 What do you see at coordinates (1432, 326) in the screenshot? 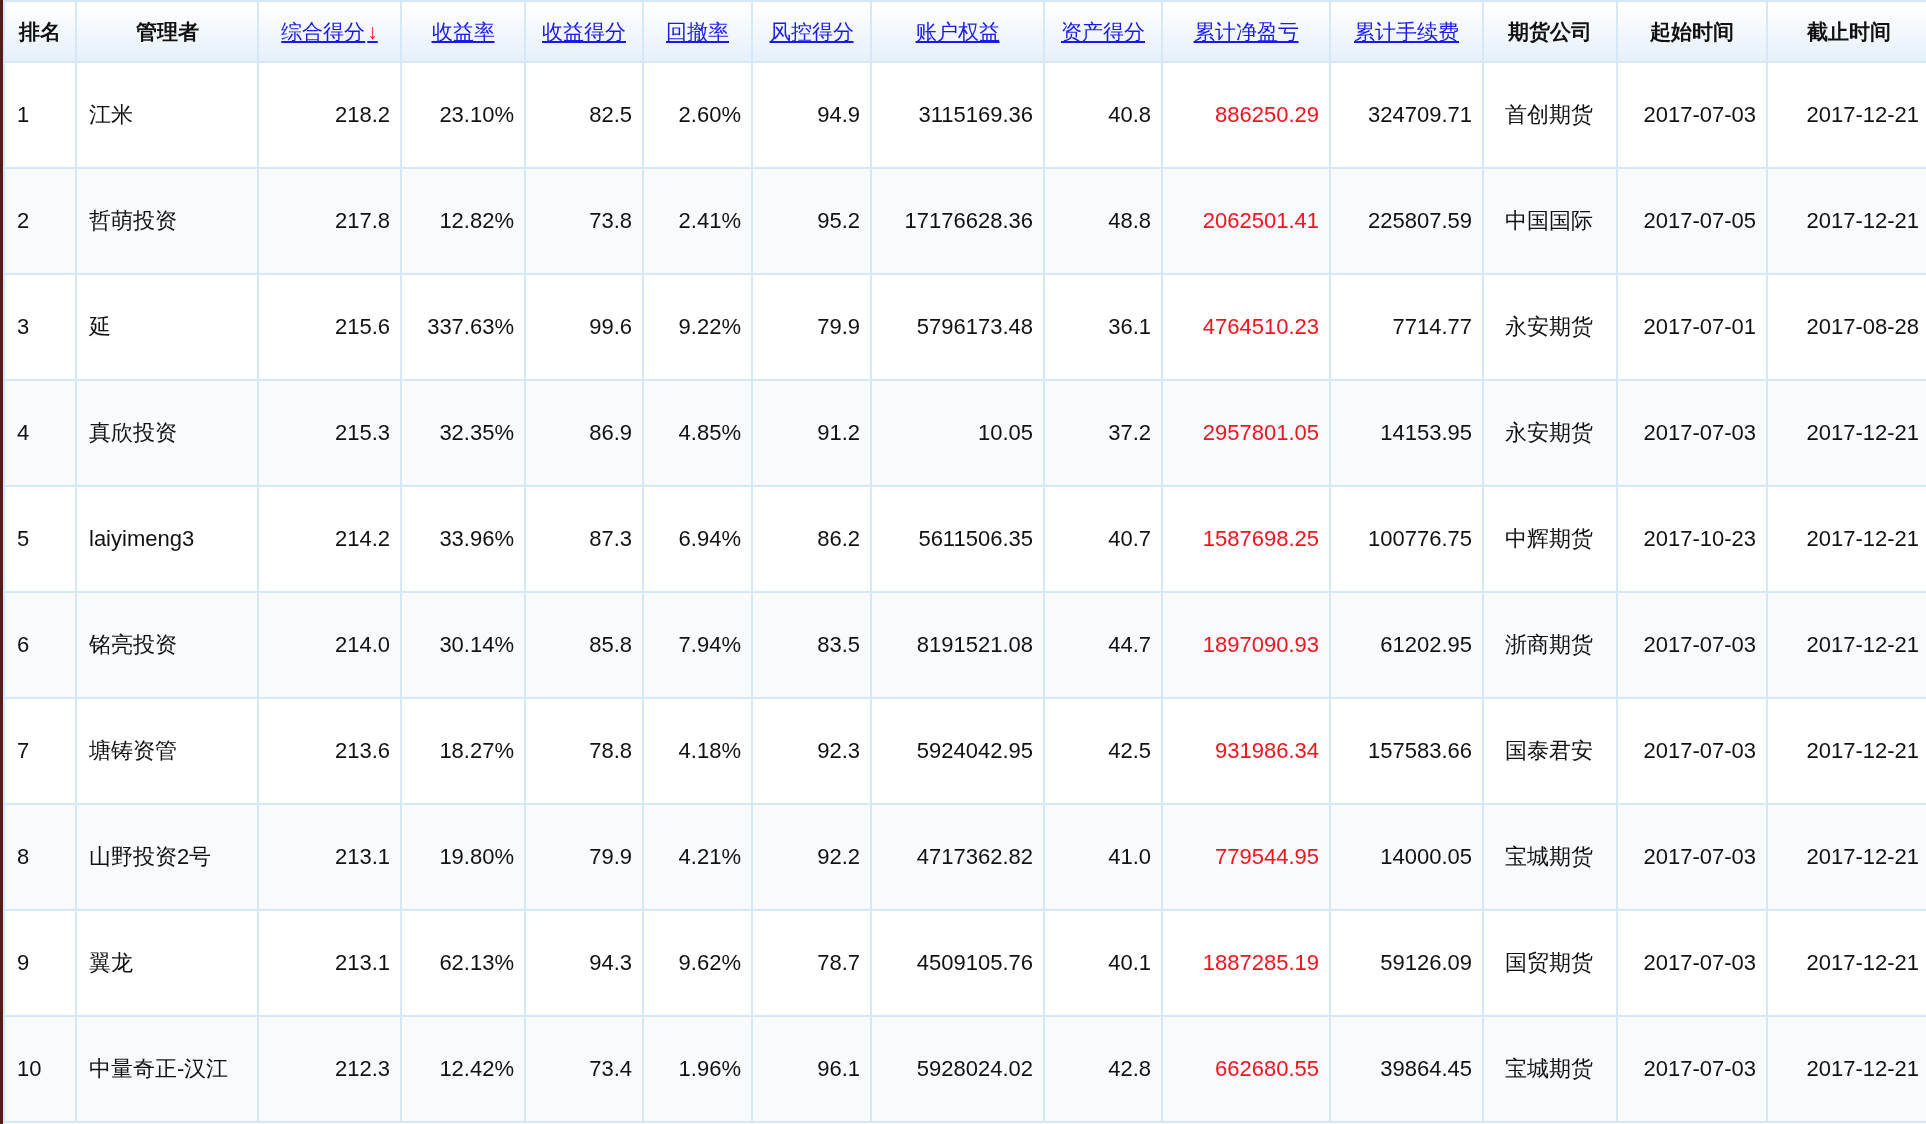
I see `table-cell: 7714.77` at bounding box center [1432, 326].